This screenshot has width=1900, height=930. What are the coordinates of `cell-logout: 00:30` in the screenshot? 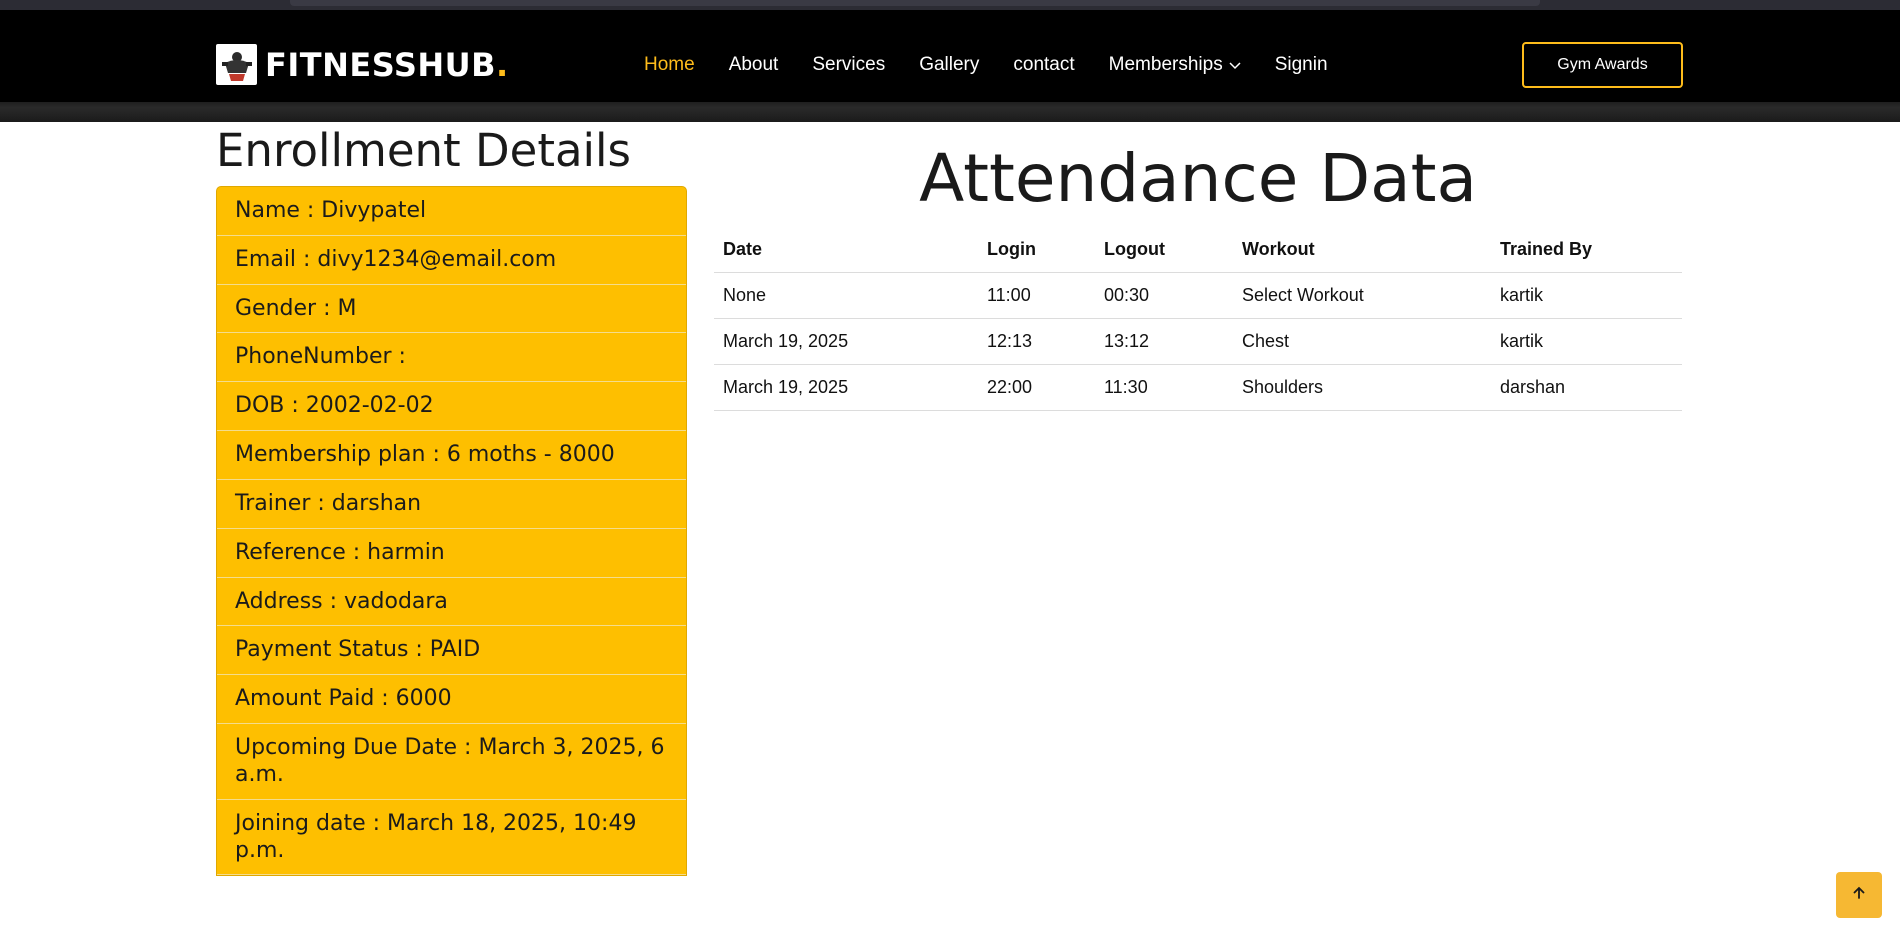 It's located at (1164, 295).